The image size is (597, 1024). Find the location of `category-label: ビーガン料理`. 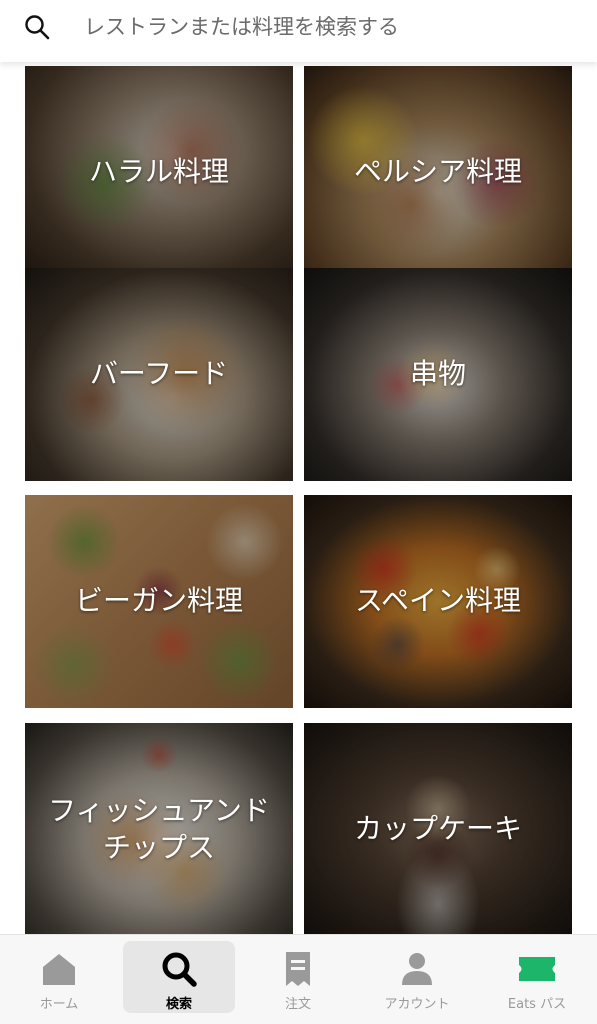

category-label: ビーガン料理 is located at coordinates (158, 601).